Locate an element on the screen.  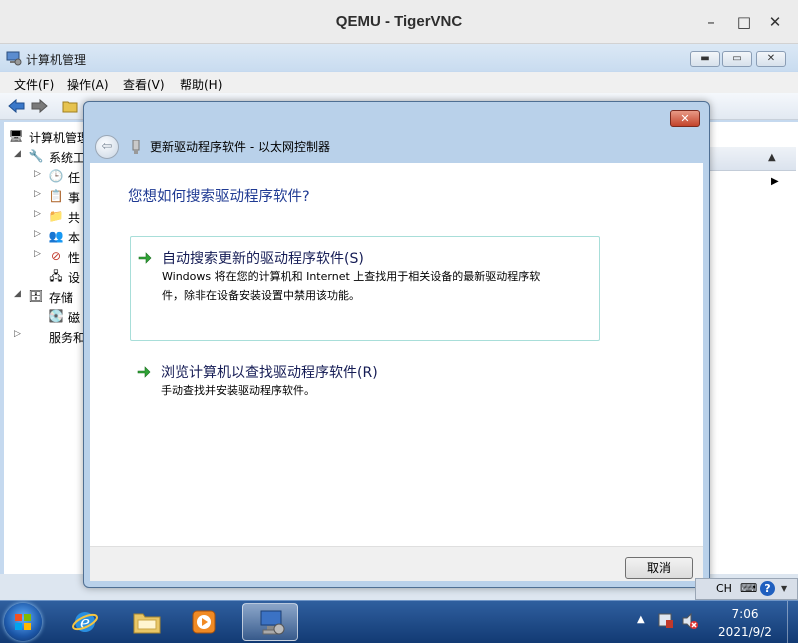
taskbar-computer-management is located at coordinates (270, 622).